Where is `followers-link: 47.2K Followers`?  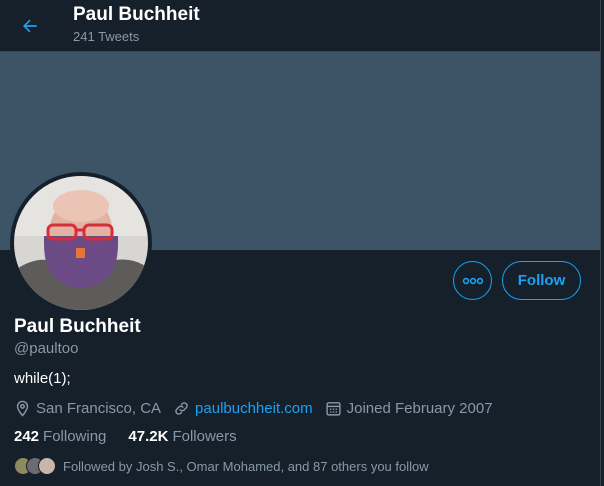
followers-link: 47.2K Followers is located at coordinates (182, 436).